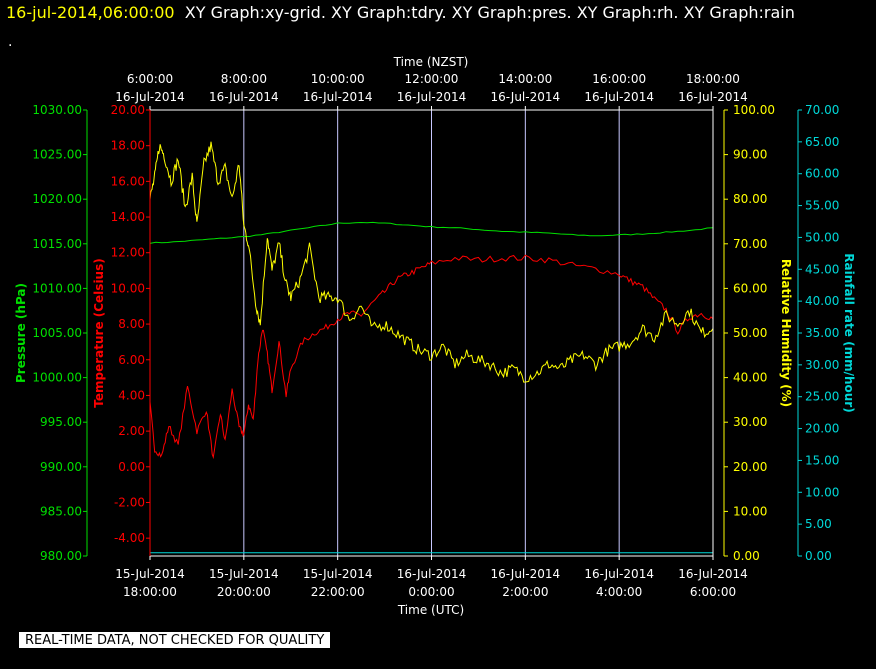 Image resolution: width=876 pixels, height=669 pixels. What do you see at coordinates (61, 467) in the screenshot?
I see `pressure-tick-label: 990.00` at bounding box center [61, 467].